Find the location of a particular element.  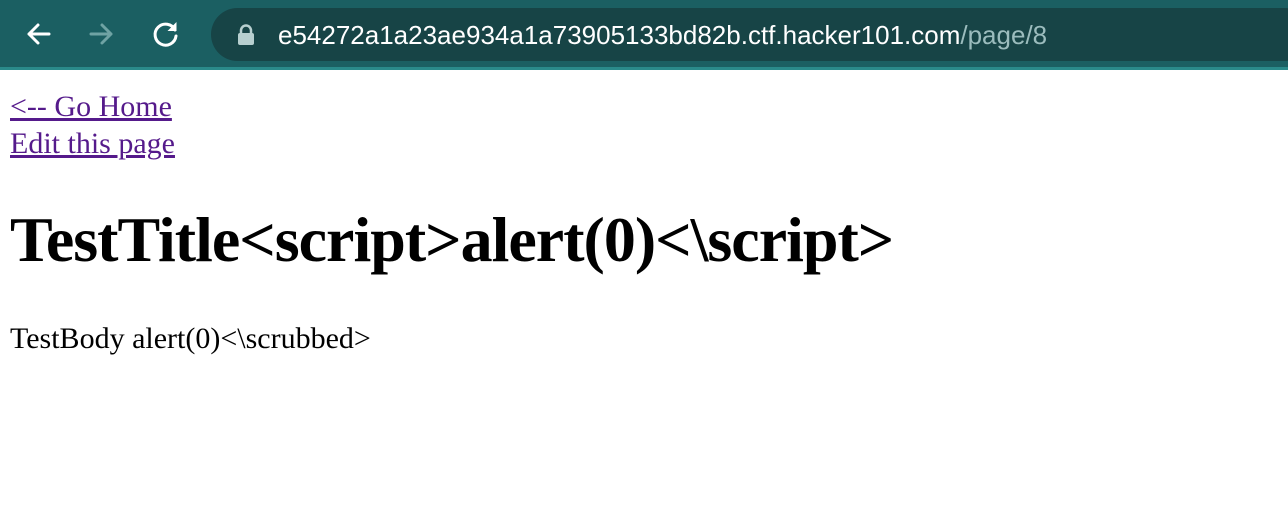

reload-icon is located at coordinates (165, 34).